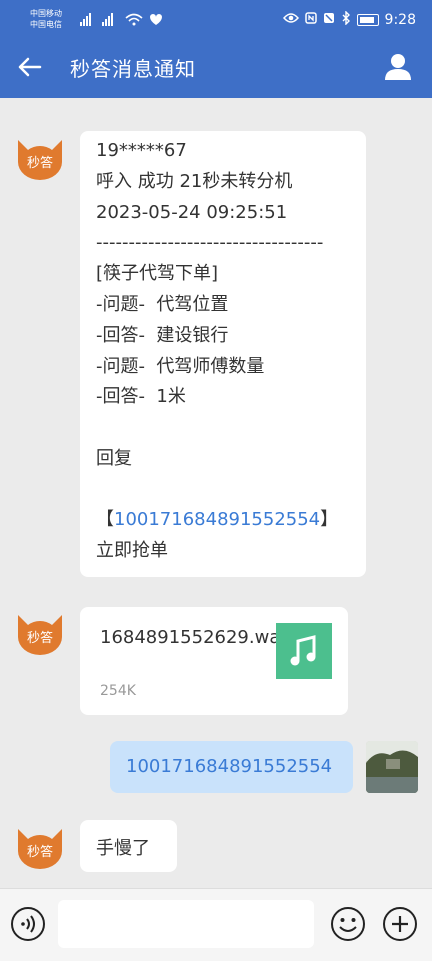 This screenshot has width=432, height=961. I want to click on reply-code-link: 100171684891552554, so click(217, 519).